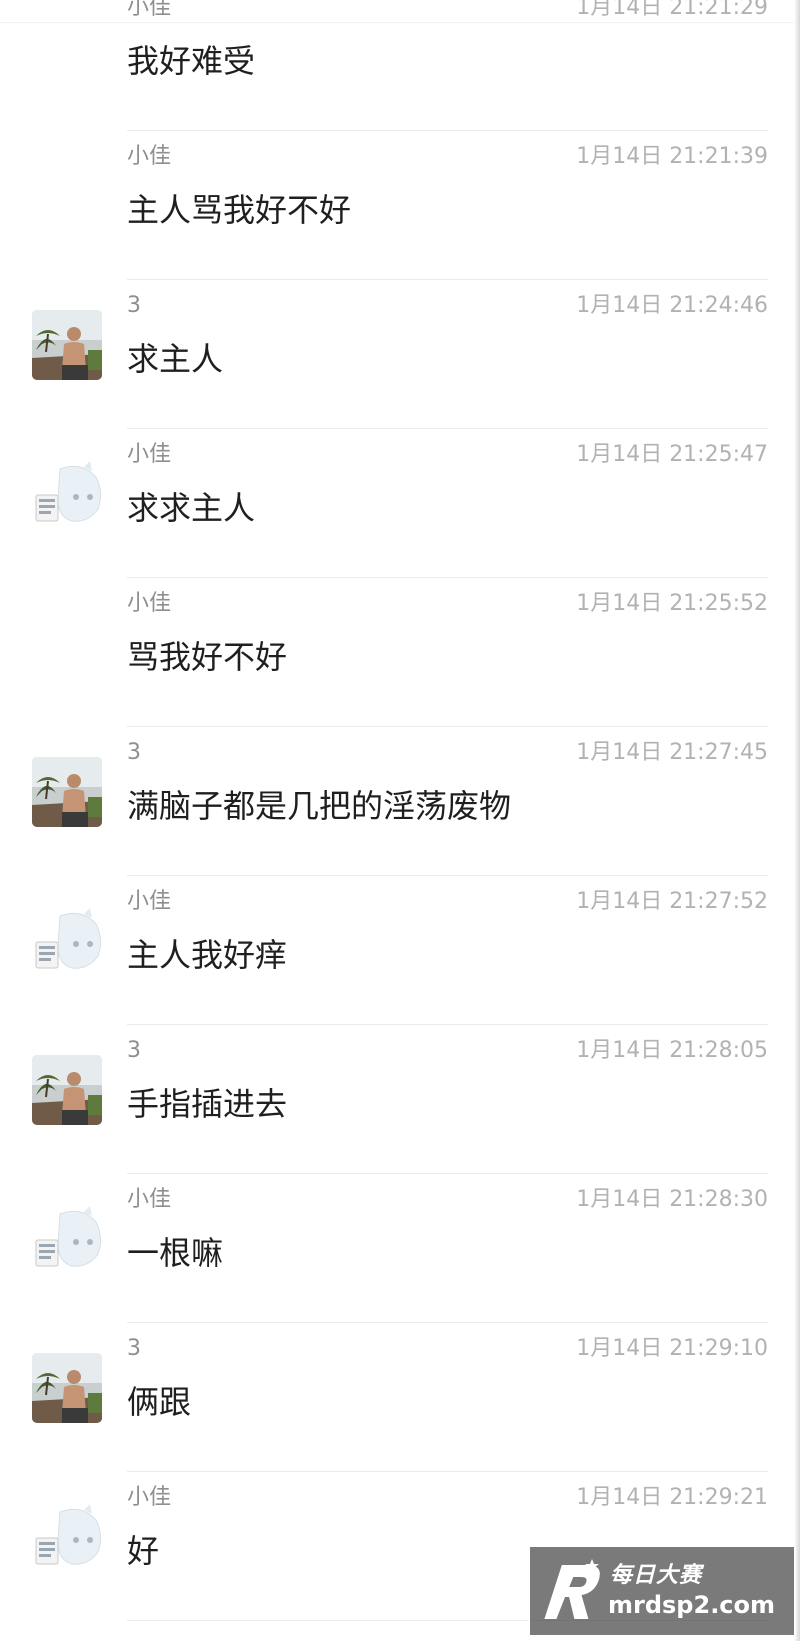 Image resolution: width=800 pixels, height=1641 pixels. I want to click on message-row: 3 1月14日 21:27:45 满脑子都是几把的淫荡废物, so click(400, 801).